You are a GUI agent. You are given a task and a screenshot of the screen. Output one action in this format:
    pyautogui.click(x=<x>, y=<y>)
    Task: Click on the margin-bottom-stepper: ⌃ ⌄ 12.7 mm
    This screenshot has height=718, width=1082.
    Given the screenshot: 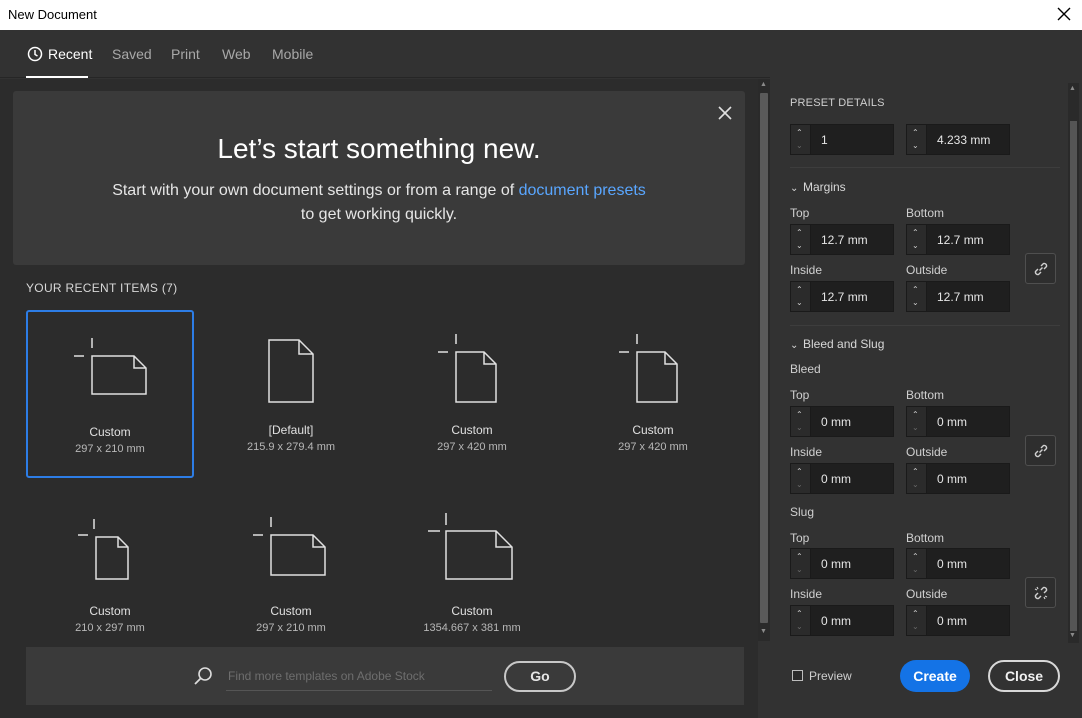 What is the action you would take?
    pyautogui.click(x=958, y=239)
    